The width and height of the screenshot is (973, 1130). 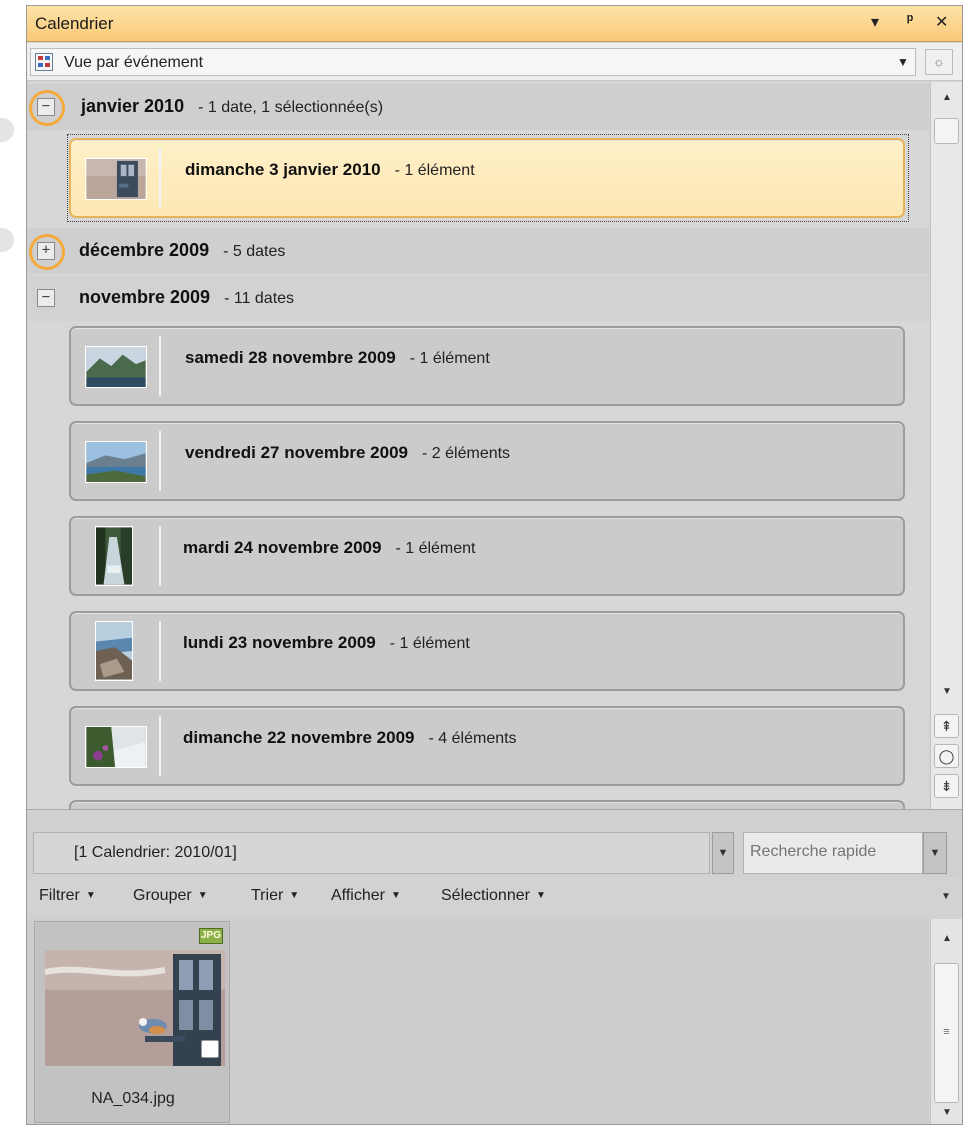 What do you see at coordinates (472, 738) in the screenshot?
I see `item-count: - 4 éléments` at bounding box center [472, 738].